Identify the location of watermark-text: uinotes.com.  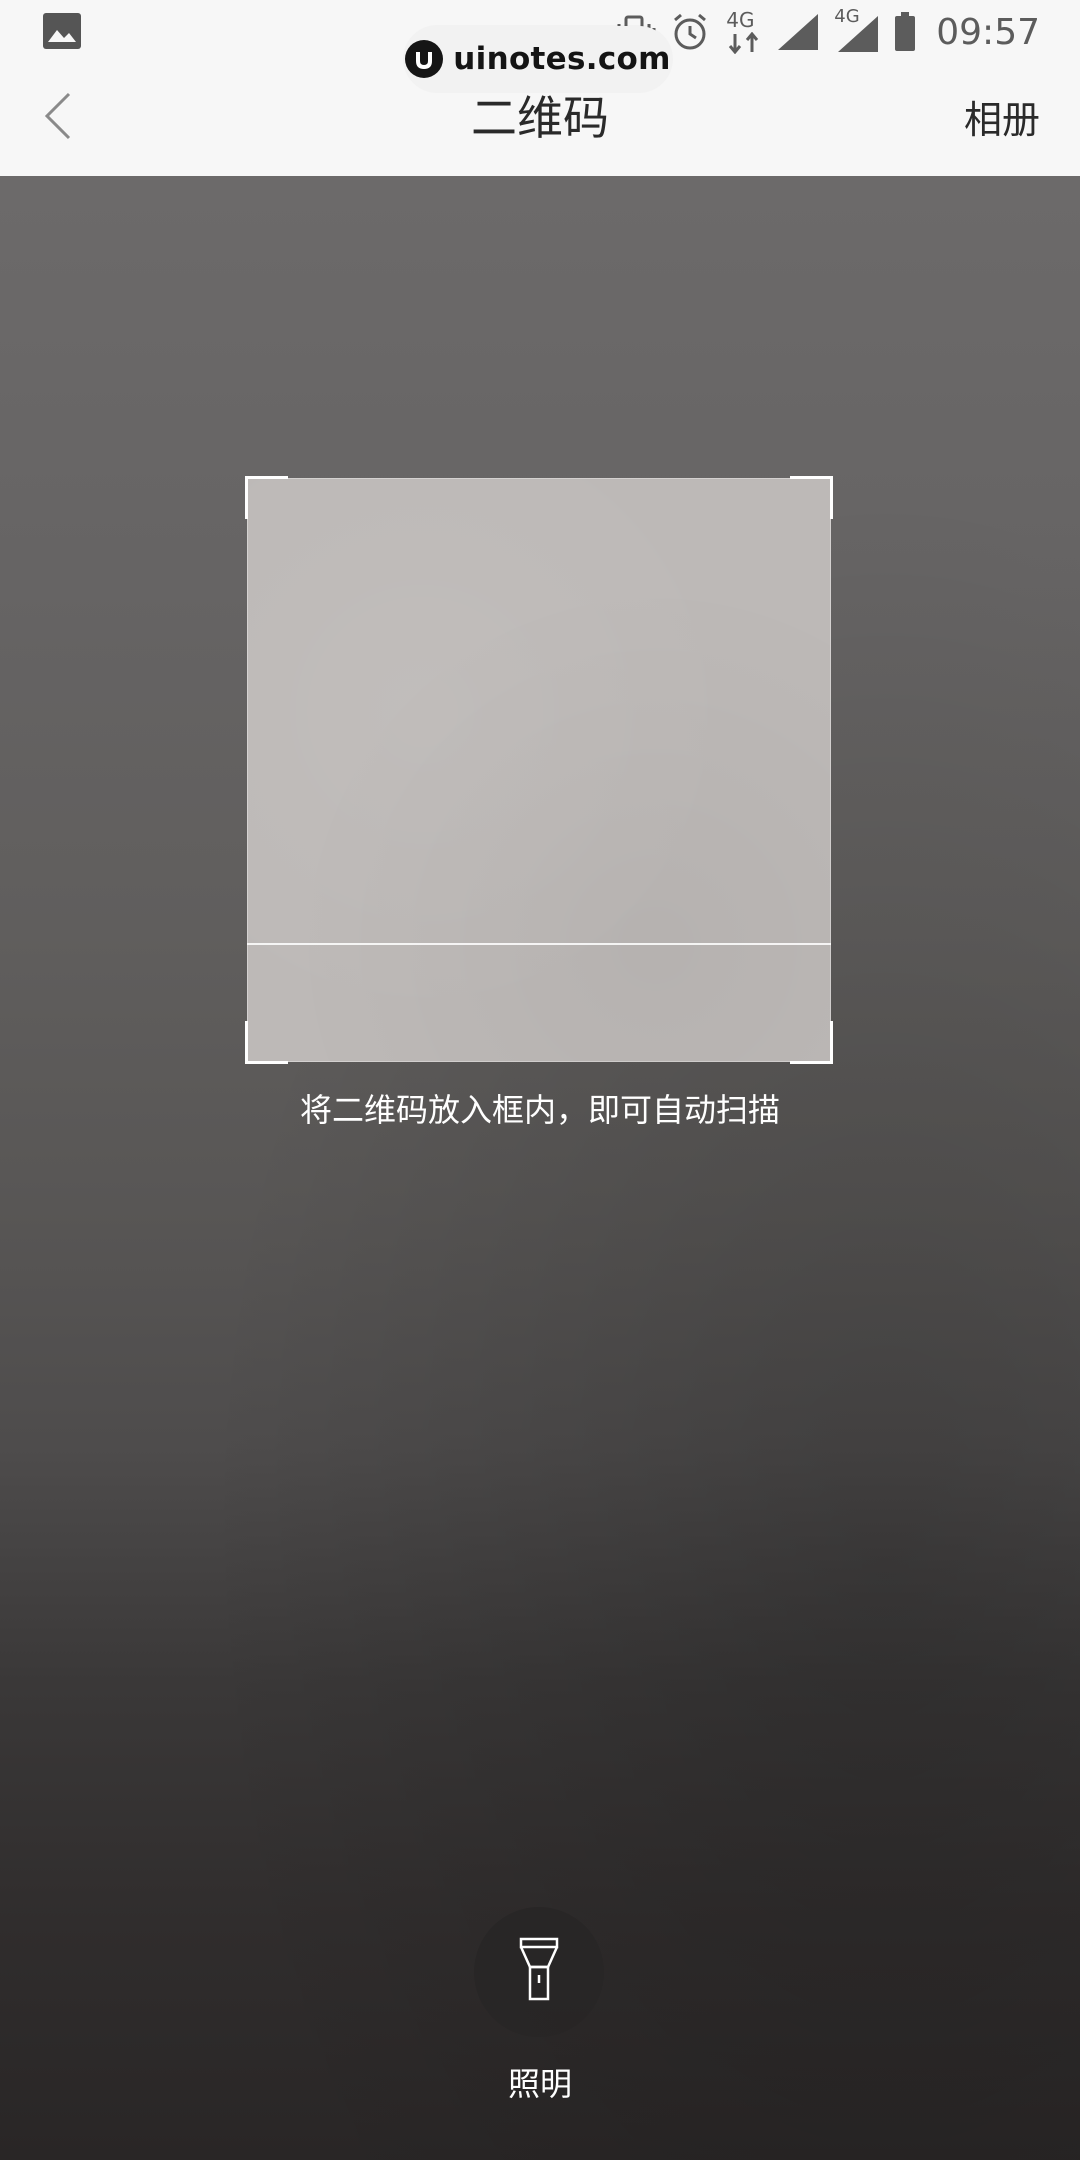
(562, 59).